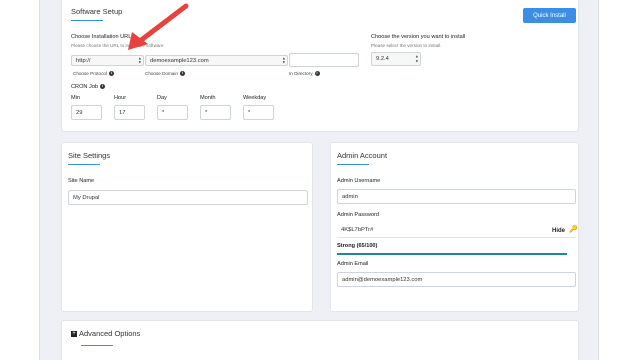 The image size is (640, 360). I want to click on cron-day-input: *, so click(172, 112).